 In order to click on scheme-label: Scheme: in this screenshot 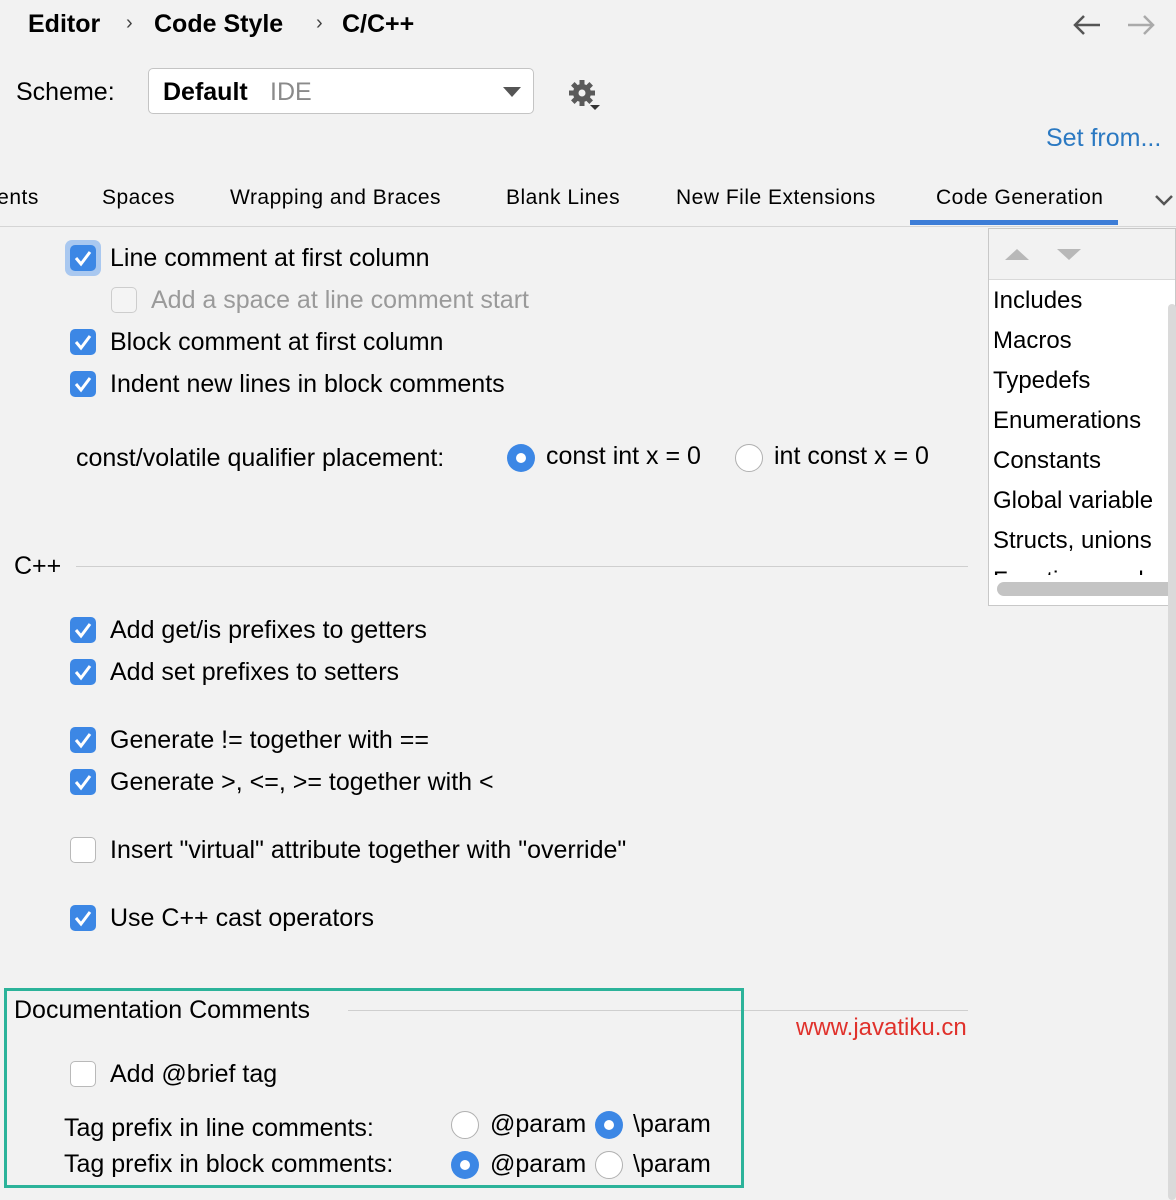, I will do `click(65, 92)`.